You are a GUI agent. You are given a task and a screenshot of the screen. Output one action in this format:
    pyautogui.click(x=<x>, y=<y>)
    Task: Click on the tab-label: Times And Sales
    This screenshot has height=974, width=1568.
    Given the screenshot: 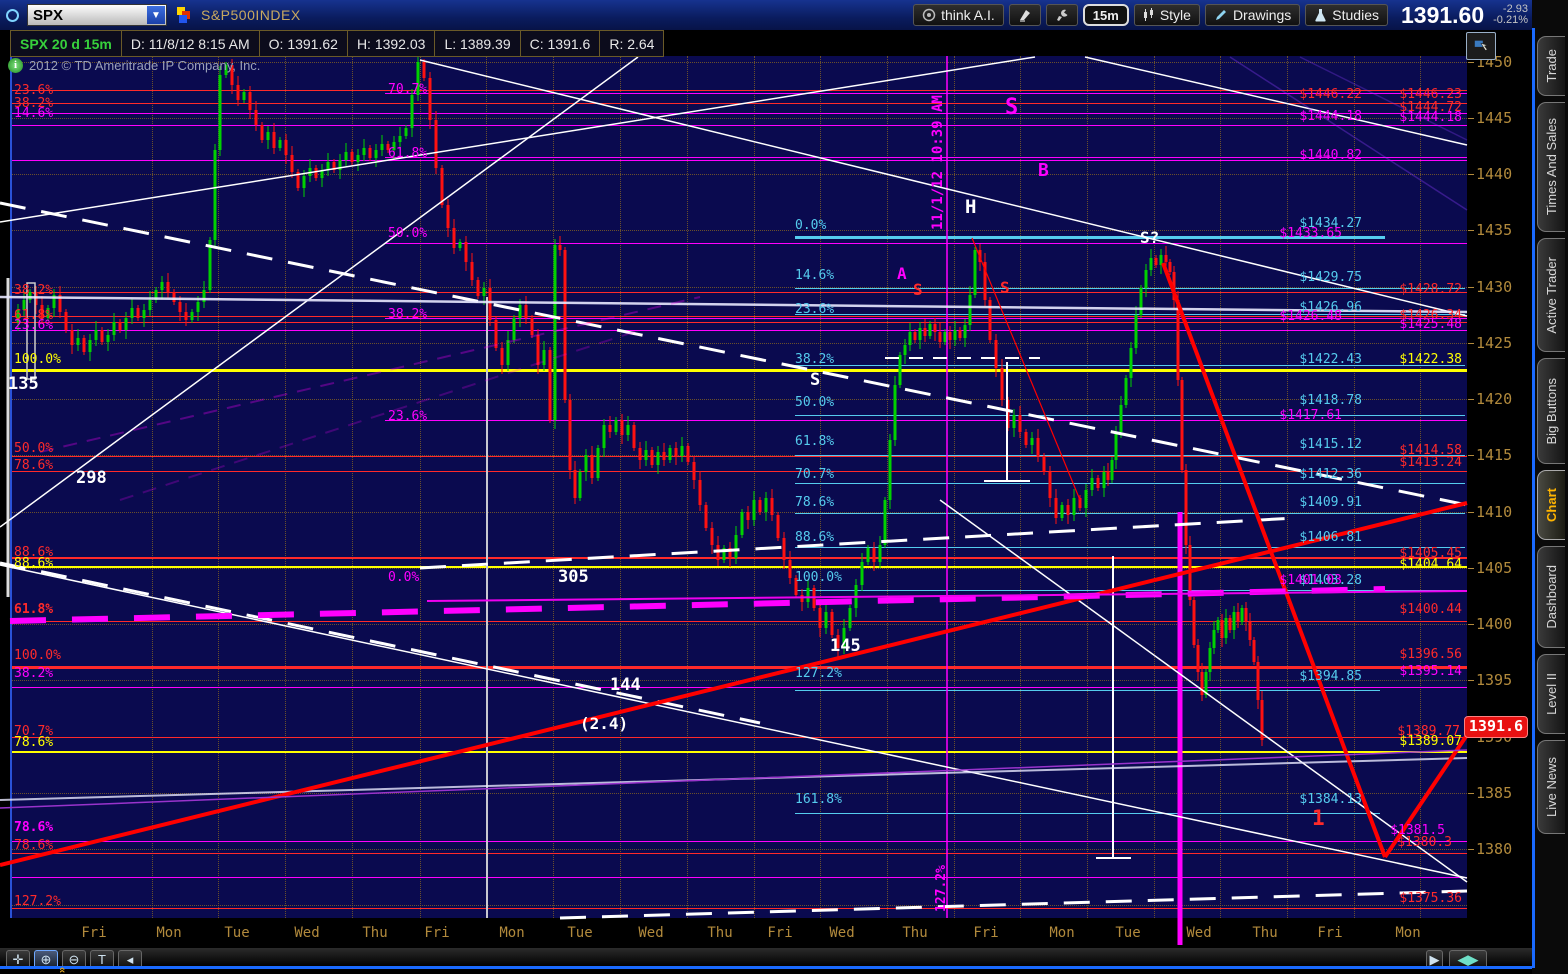 What is the action you would take?
    pyautogui.click(x=1551, y=167)
    